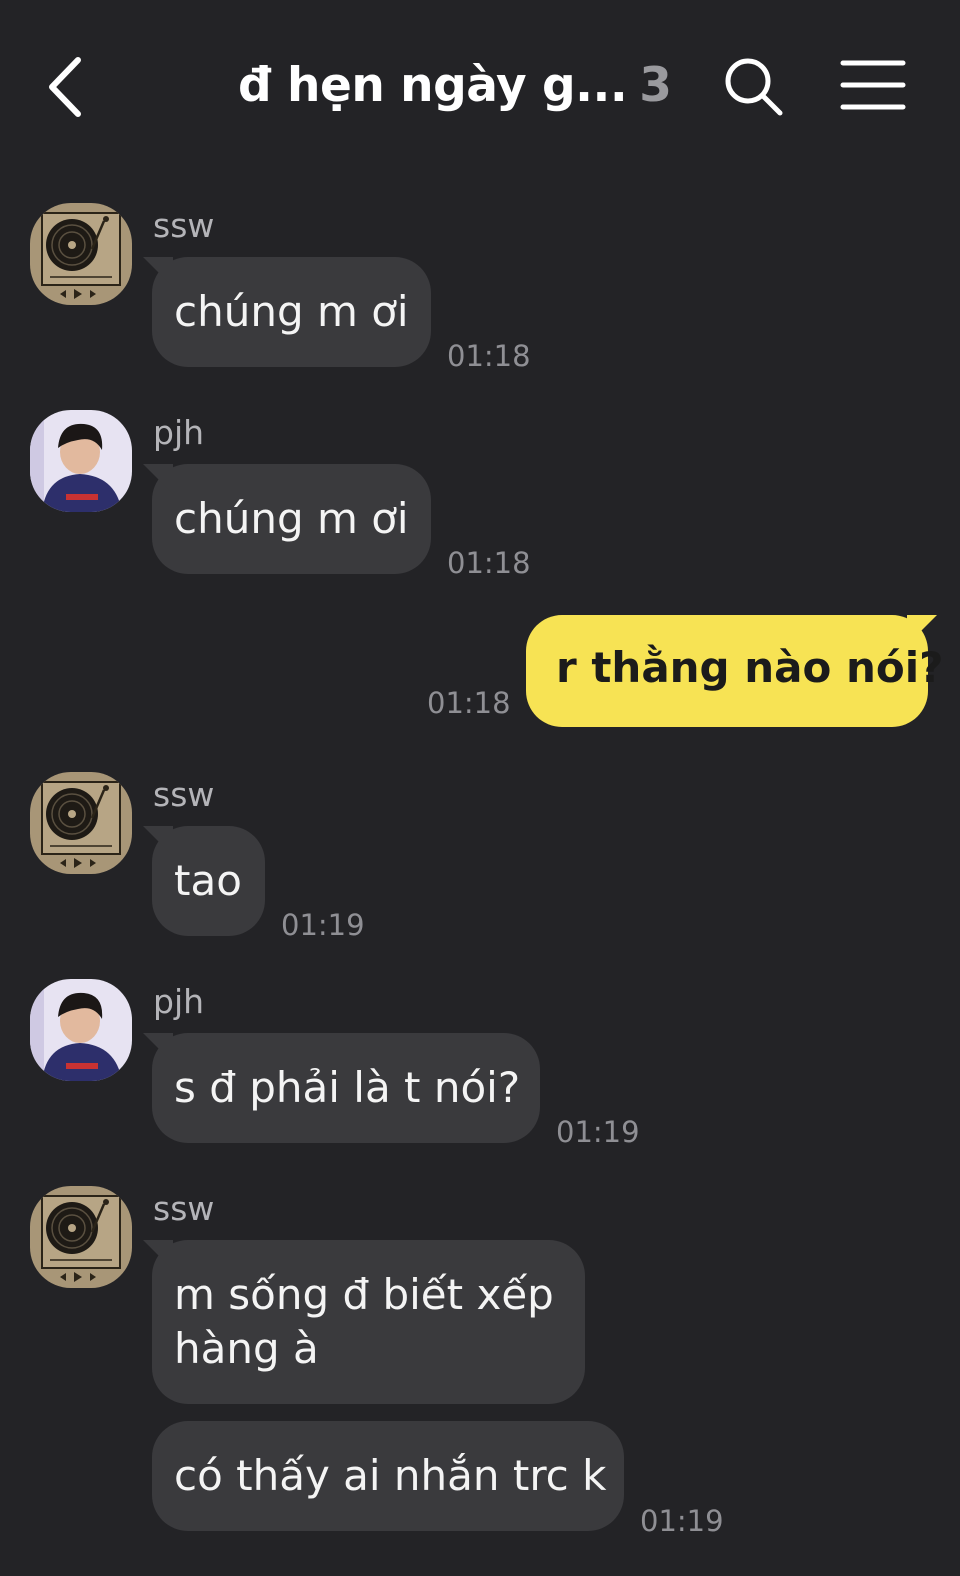 The height and width of the screenshot is (1576, 960). What do you see at coordinates (734, 671) in the screenshot?
I see `my-message-bubble: r thằng nào nói?` at bounding box center [734, 671].